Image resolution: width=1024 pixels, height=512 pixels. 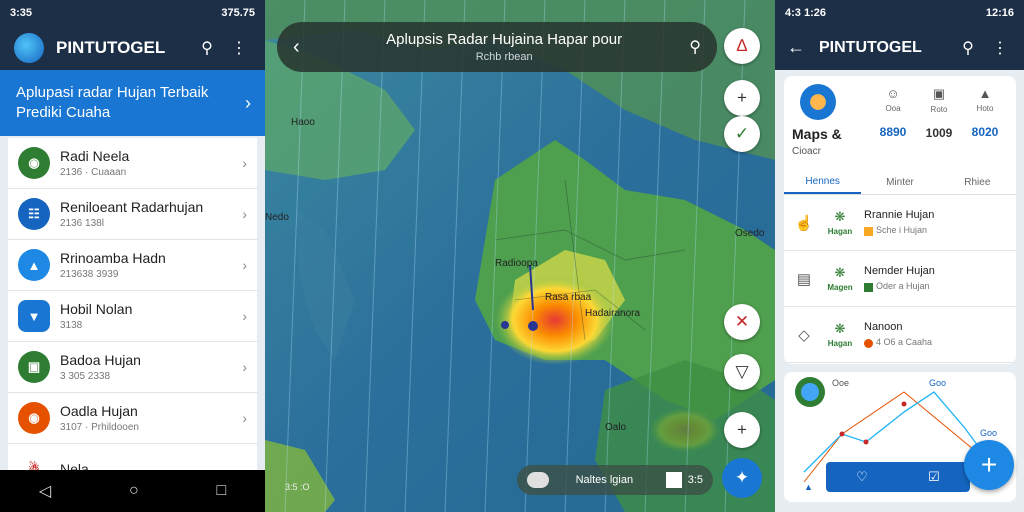 I want to click on zoom-in-button: +, so click(x=742, y=98).